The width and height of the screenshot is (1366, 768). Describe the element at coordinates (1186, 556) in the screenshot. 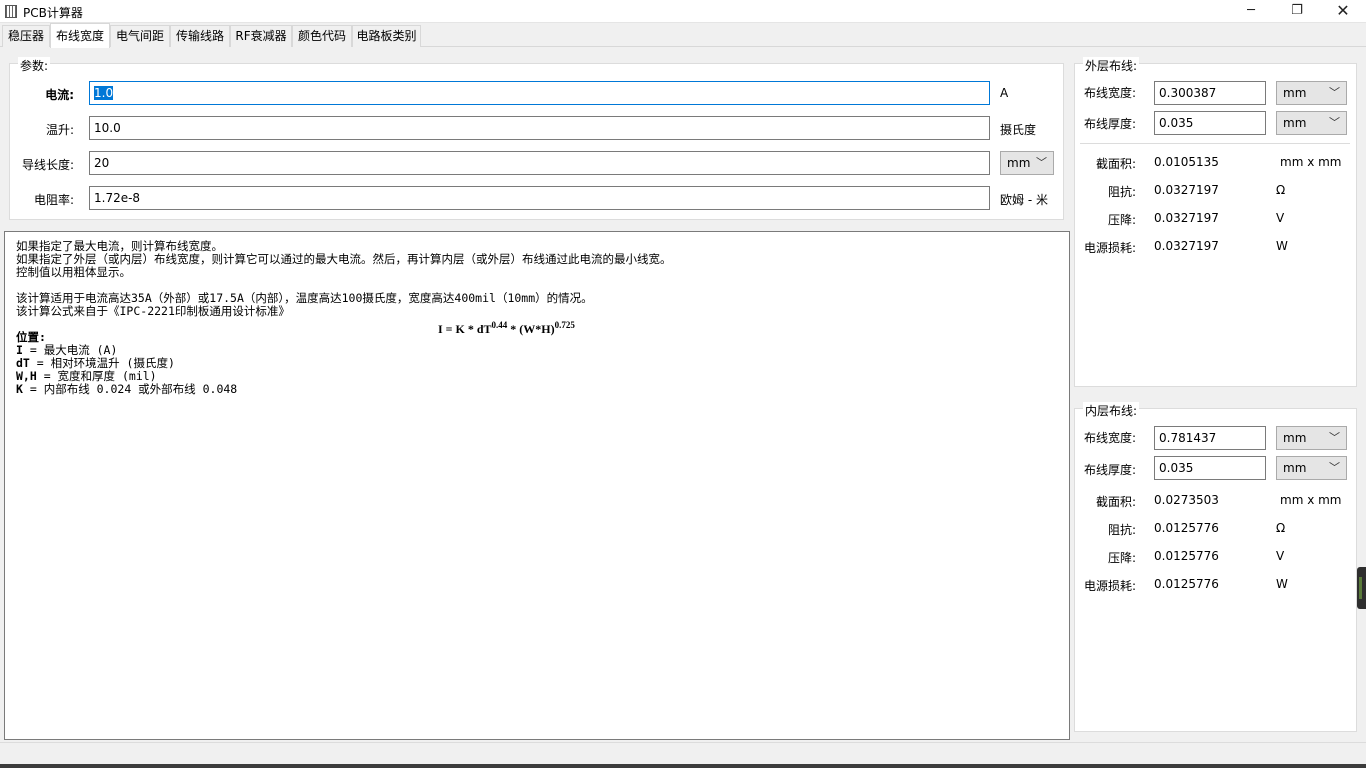

I see `int-voltage-drop-value: 0.0125776` at that location.